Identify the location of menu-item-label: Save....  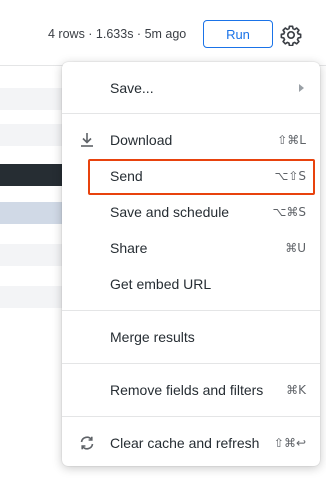
(132, 88).